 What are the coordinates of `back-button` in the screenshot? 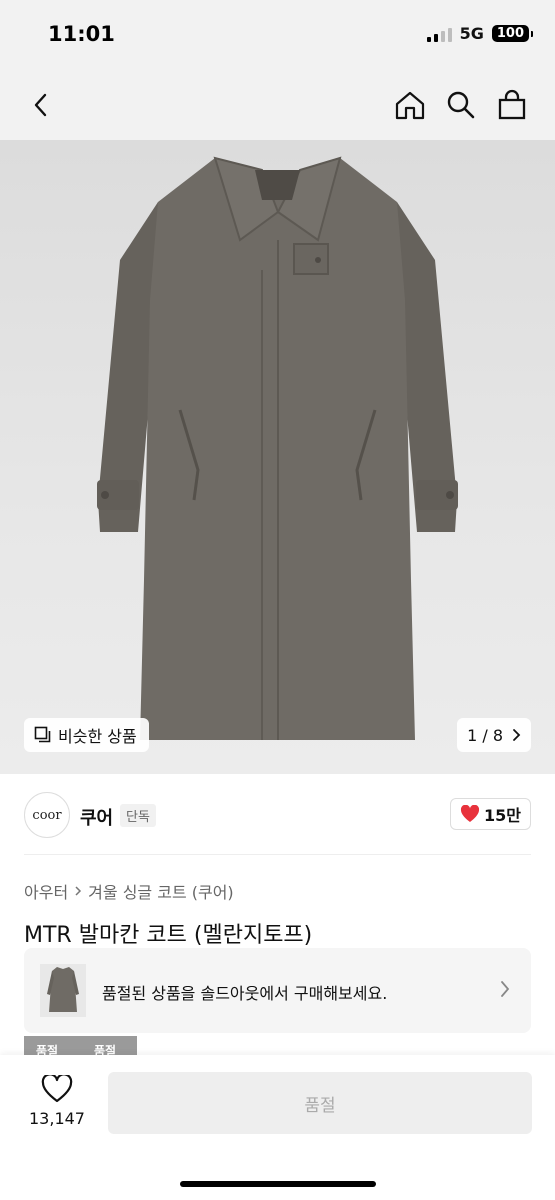 It's located at (41, 105).